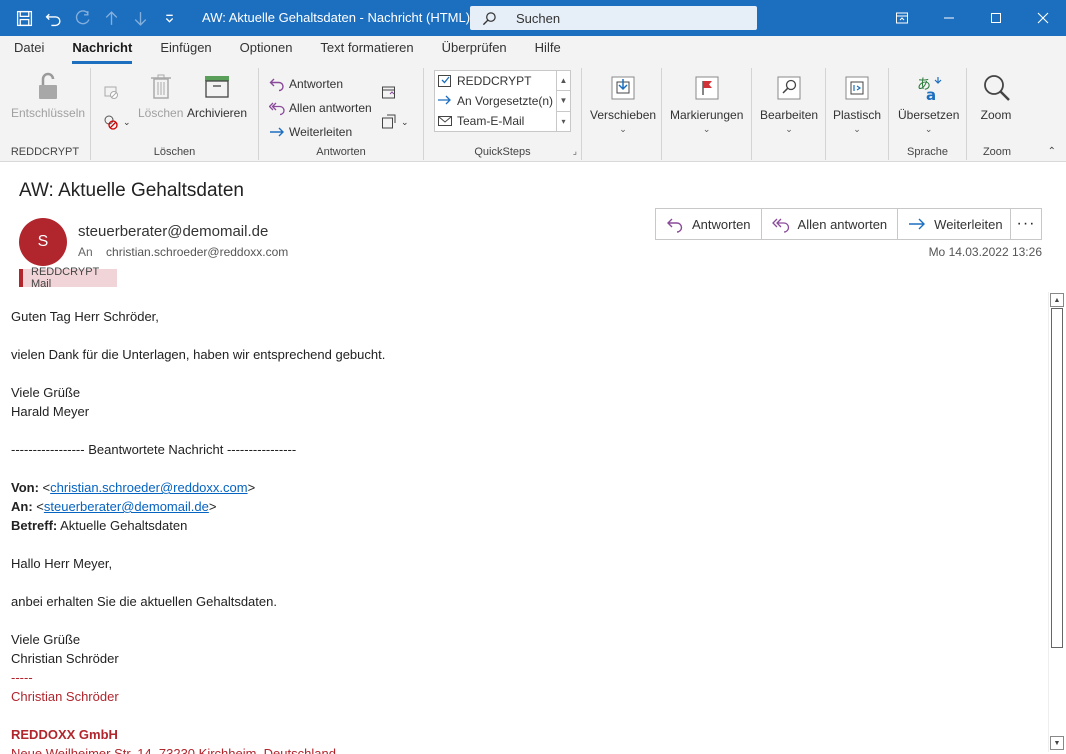  Describe the element at coordinates (901, 18) in the screenshot. I see `ribbon-display-options-icon` at that location.